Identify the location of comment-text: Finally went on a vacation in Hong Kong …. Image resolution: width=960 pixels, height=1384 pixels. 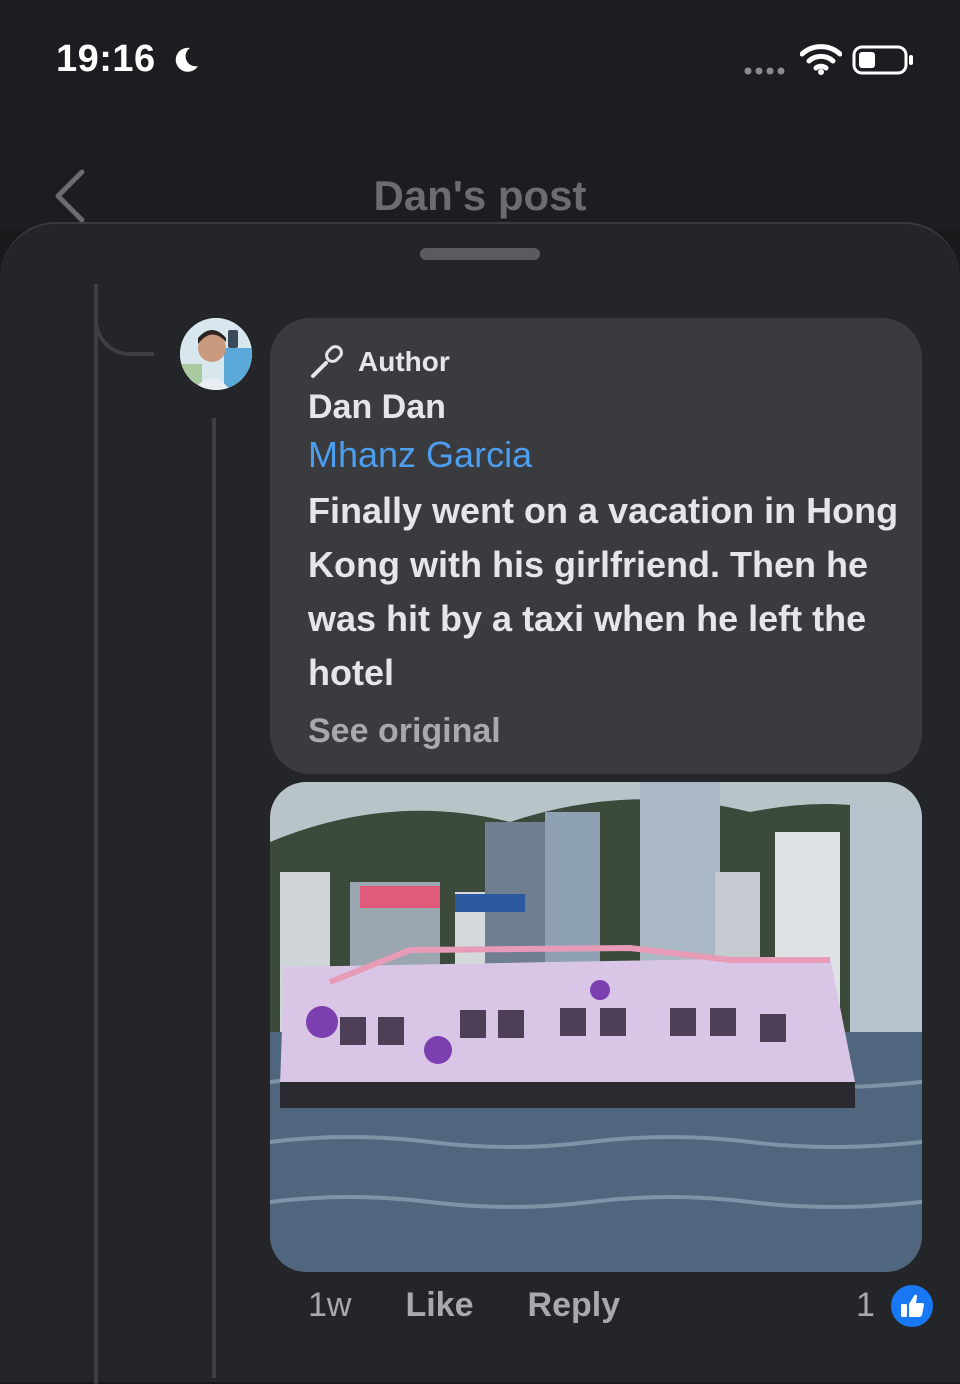
(603, 591).